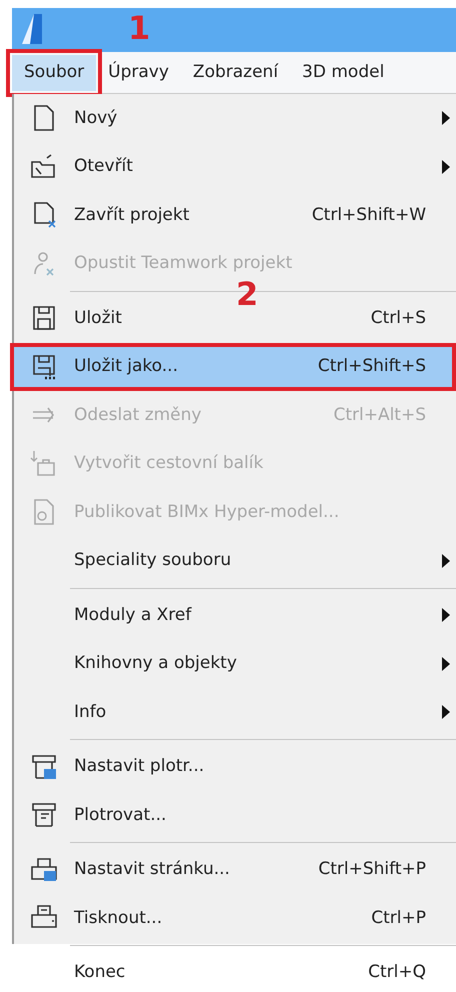  I want to click on menu-item: Tisknout... Ctrl+P, so click(235, 918).